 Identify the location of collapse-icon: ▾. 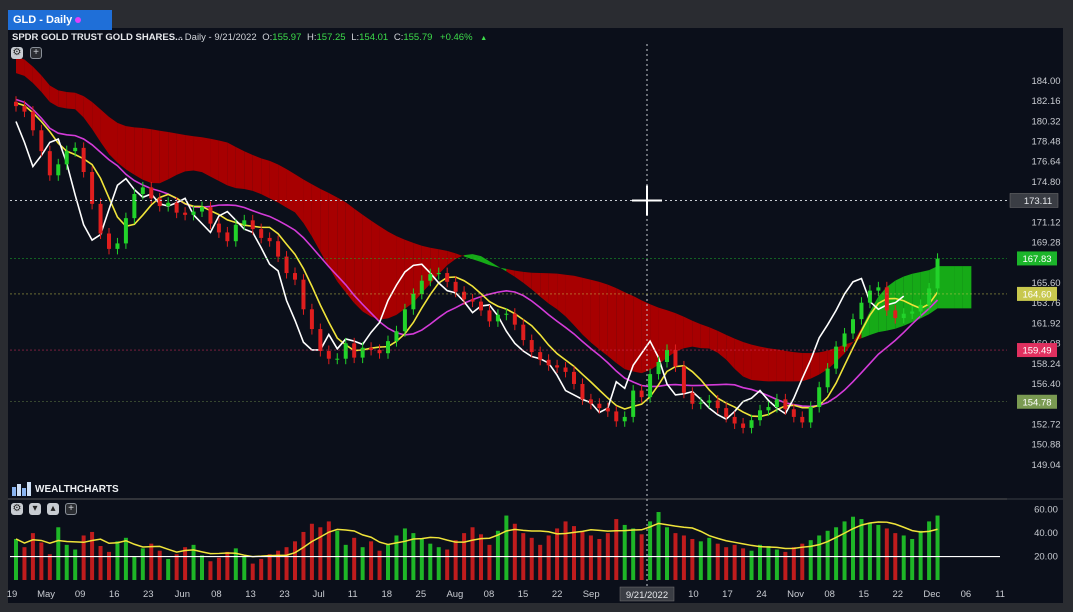
(35, 509).